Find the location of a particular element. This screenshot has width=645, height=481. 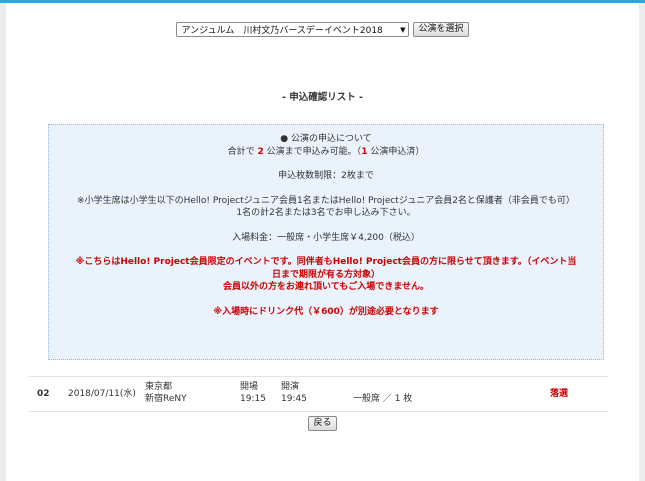

list-title: - 申込確認リスト - is located at coordinates (322, 97).